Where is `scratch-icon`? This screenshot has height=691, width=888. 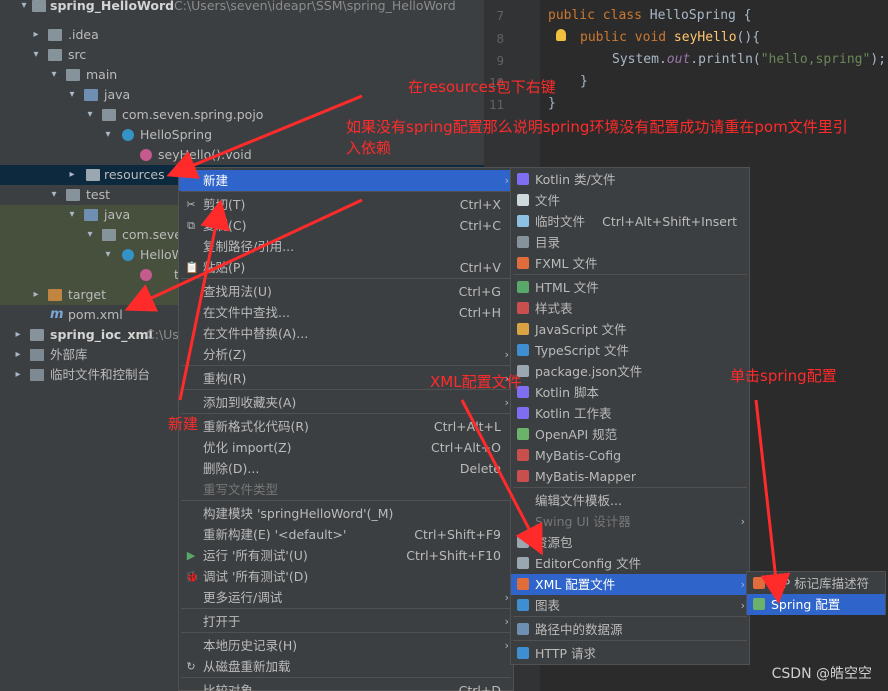
scratch-icon is located at coordinates (37, 375).